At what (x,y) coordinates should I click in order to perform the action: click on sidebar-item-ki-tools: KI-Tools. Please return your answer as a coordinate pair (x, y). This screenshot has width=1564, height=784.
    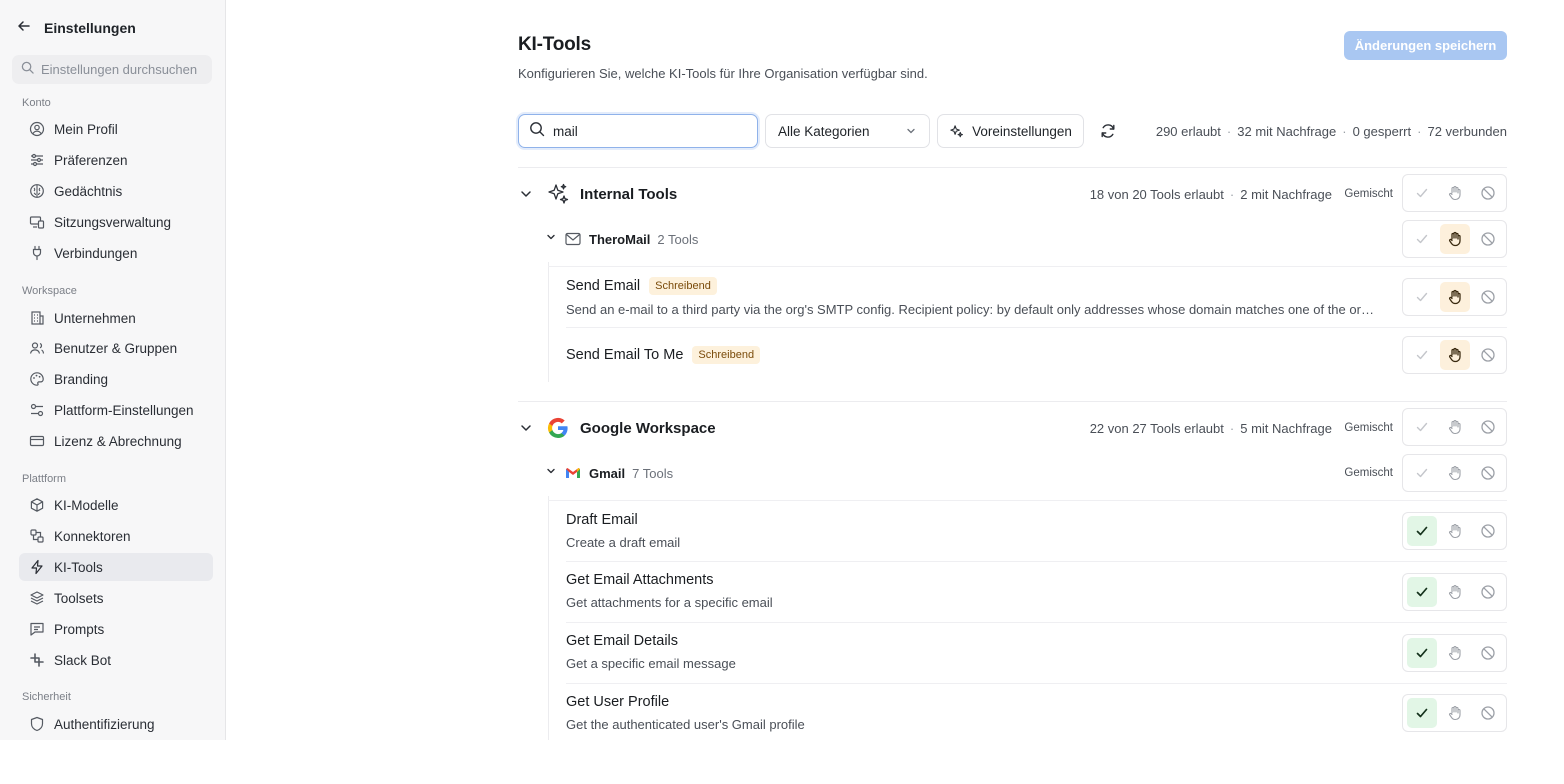
    Looking at the image, I should click on (116, 567).